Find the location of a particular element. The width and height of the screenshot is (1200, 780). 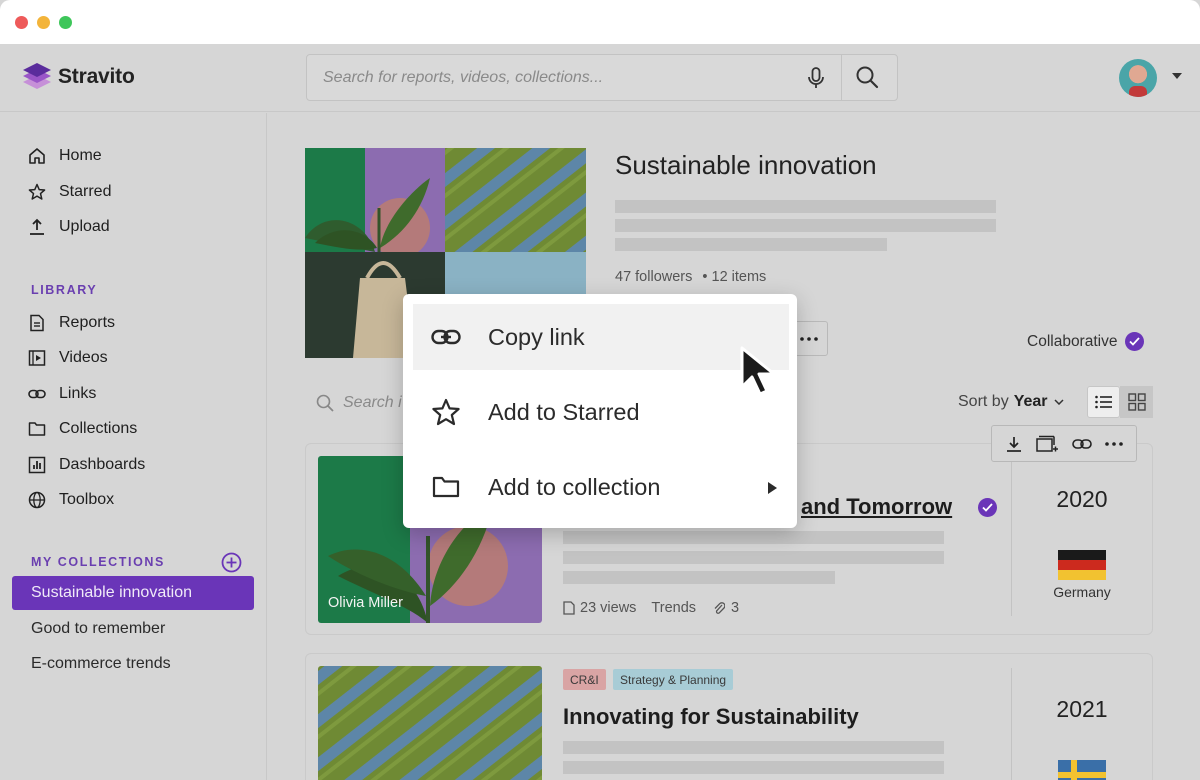

sidebar-item-label: Collections is located at coordinates (98, 428).